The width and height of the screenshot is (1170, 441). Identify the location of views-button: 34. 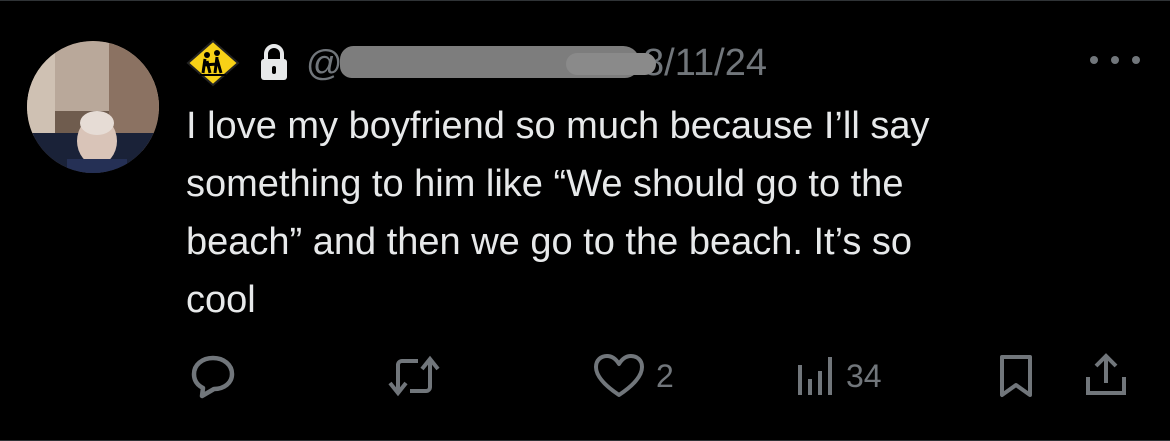
(839, 376).